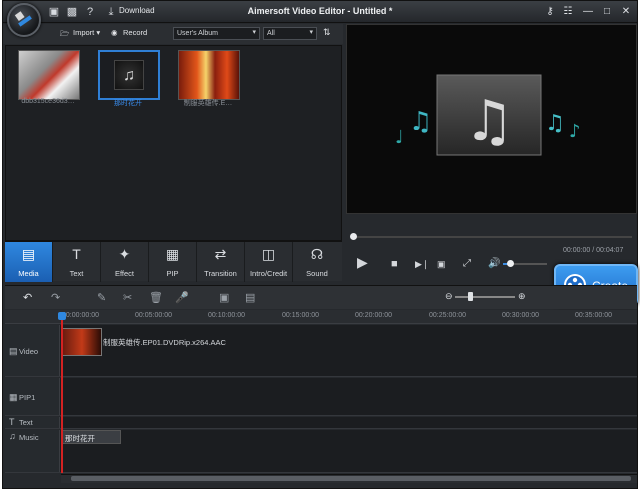 The height and width of the screenshot is (491, 640). Describe the element at coordinates (373, 315) in the screenshot. I see `ruler-tick: 00:20:00:00` at that location.